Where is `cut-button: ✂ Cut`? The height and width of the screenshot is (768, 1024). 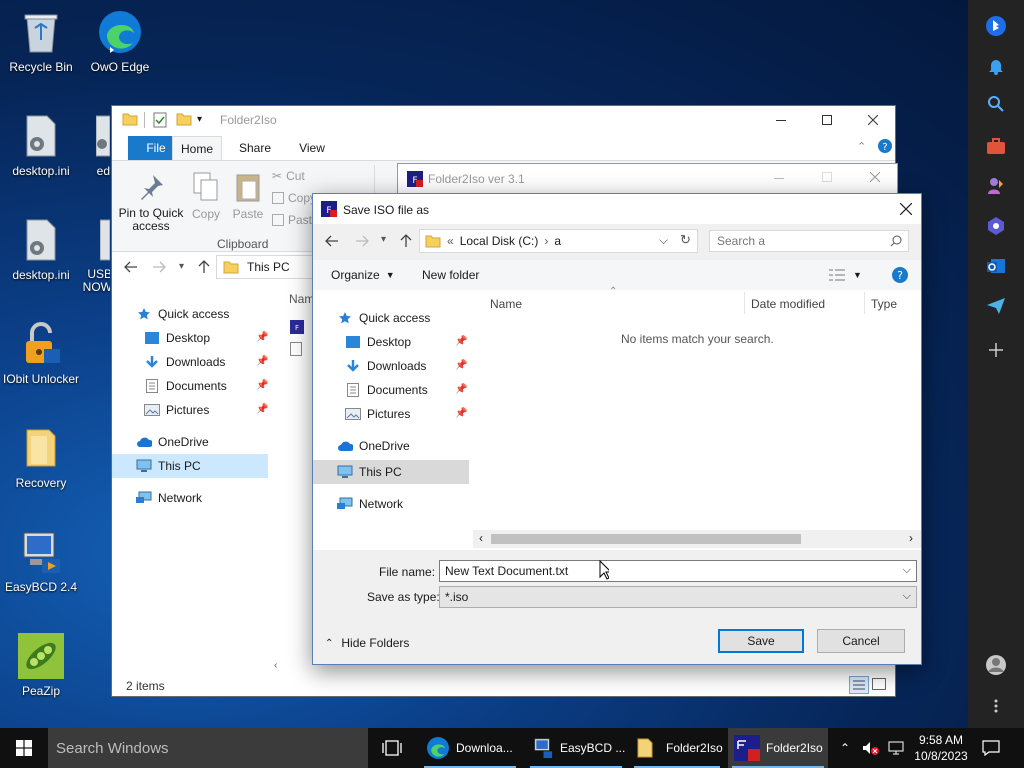 cut-button: ✂ Cut is located at coordinates (288, 176).